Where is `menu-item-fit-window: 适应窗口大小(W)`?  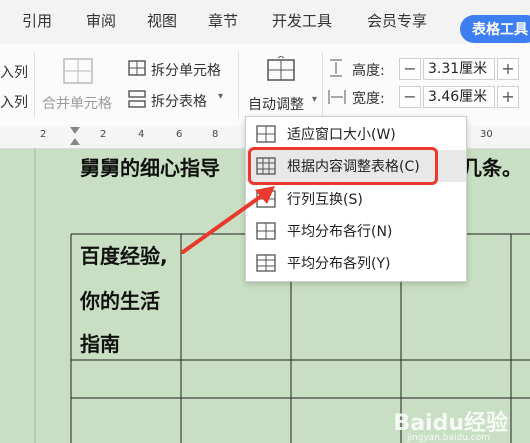 menu-item-fit-window: 适应窗口大小(W) is located at coordinates (356, 134).